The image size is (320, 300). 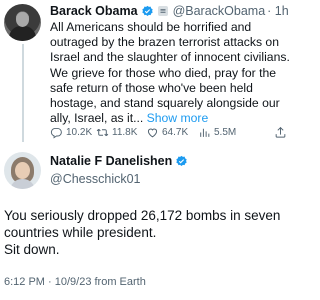 I want to click on reply-author-row: Natalie F Danelishen, so click(x=119, y=161).